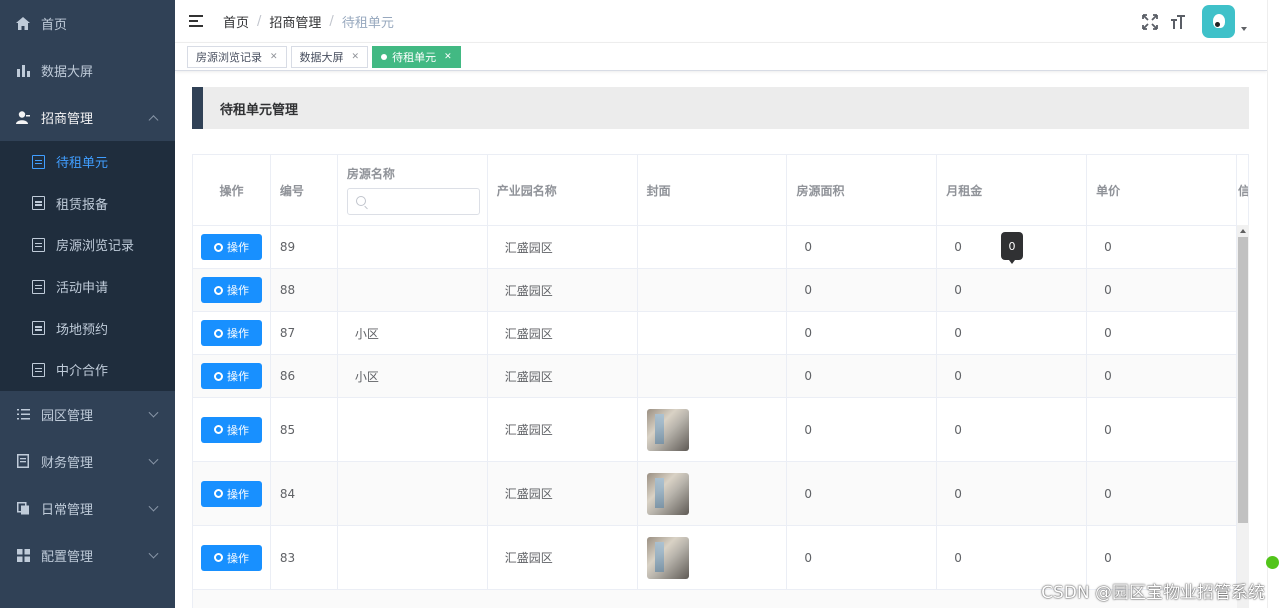 The width and height of the screenshot is (1280, 608). Describe the element at coordinates (416, 56) in the screenshot. I see `tag-vacant-units: 待租单元 ✕` at that location.